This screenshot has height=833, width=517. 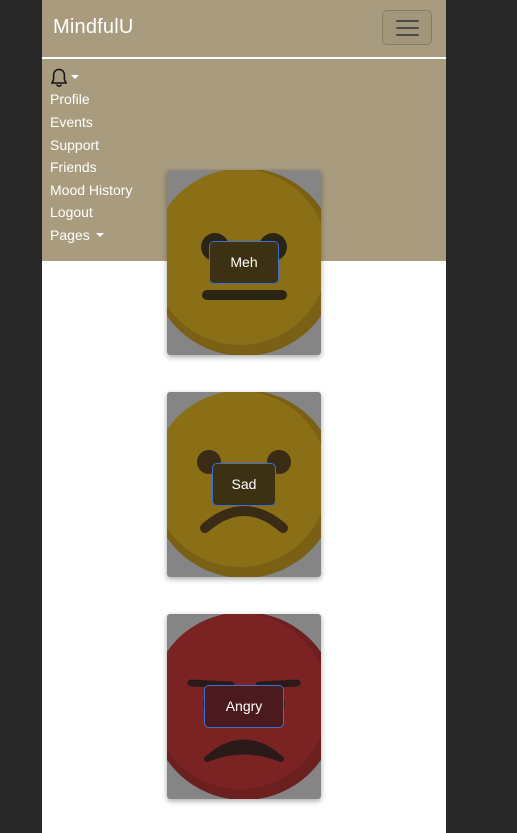 I want to click on navbar-toggler-button, so click(x=407, y=27).